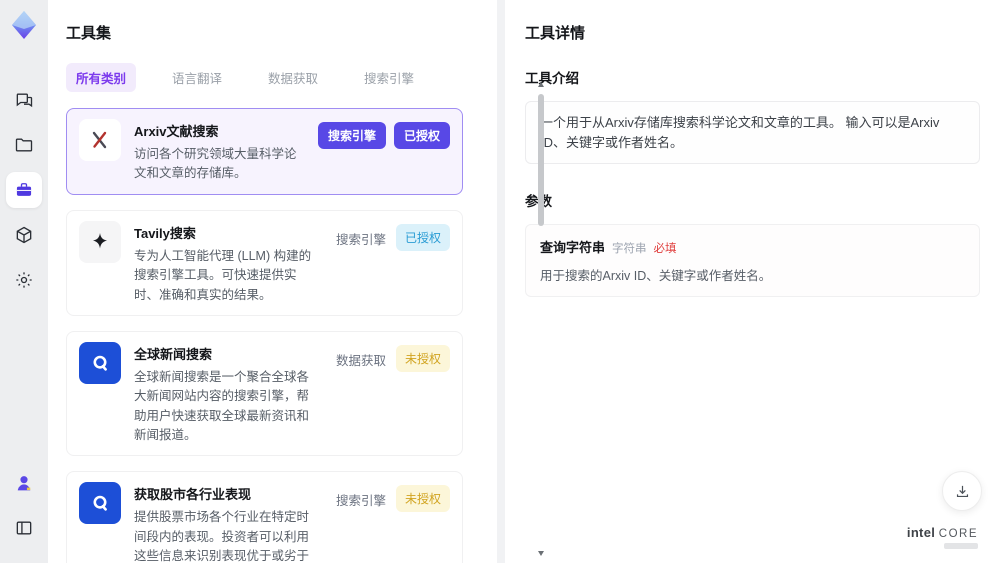 This screenshot has height=563, width=1000. What do you see at coordinates (100, 140) in the screenshot?
I see `arxiv-logo-icon` at bounding box center [100, 140].